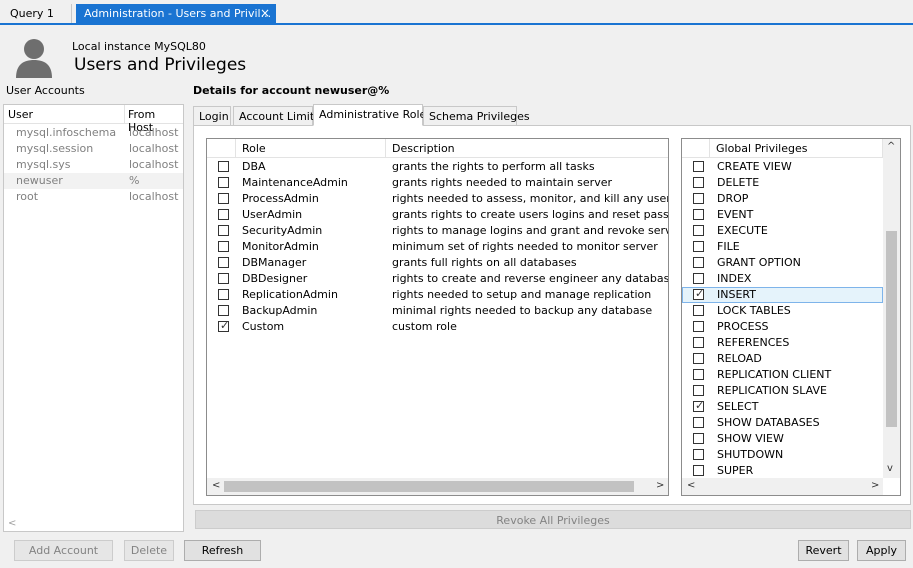  Describe the element at coordinates (782, 391) in the screenshot. I see `privilege-row-replication-slave: REPLICATION SLAVE` at that location.